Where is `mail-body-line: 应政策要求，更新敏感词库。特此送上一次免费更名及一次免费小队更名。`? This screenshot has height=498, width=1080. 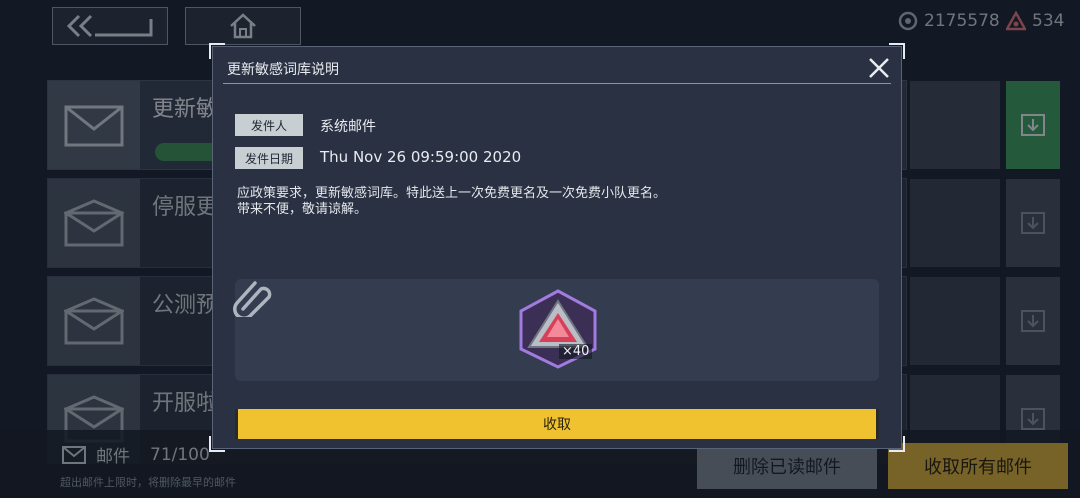 mail-body-line: 应政策要求，更新敏感词库。特此送上一次免费更名及一次免费小队更名。 is located at coordinates (452, 193).